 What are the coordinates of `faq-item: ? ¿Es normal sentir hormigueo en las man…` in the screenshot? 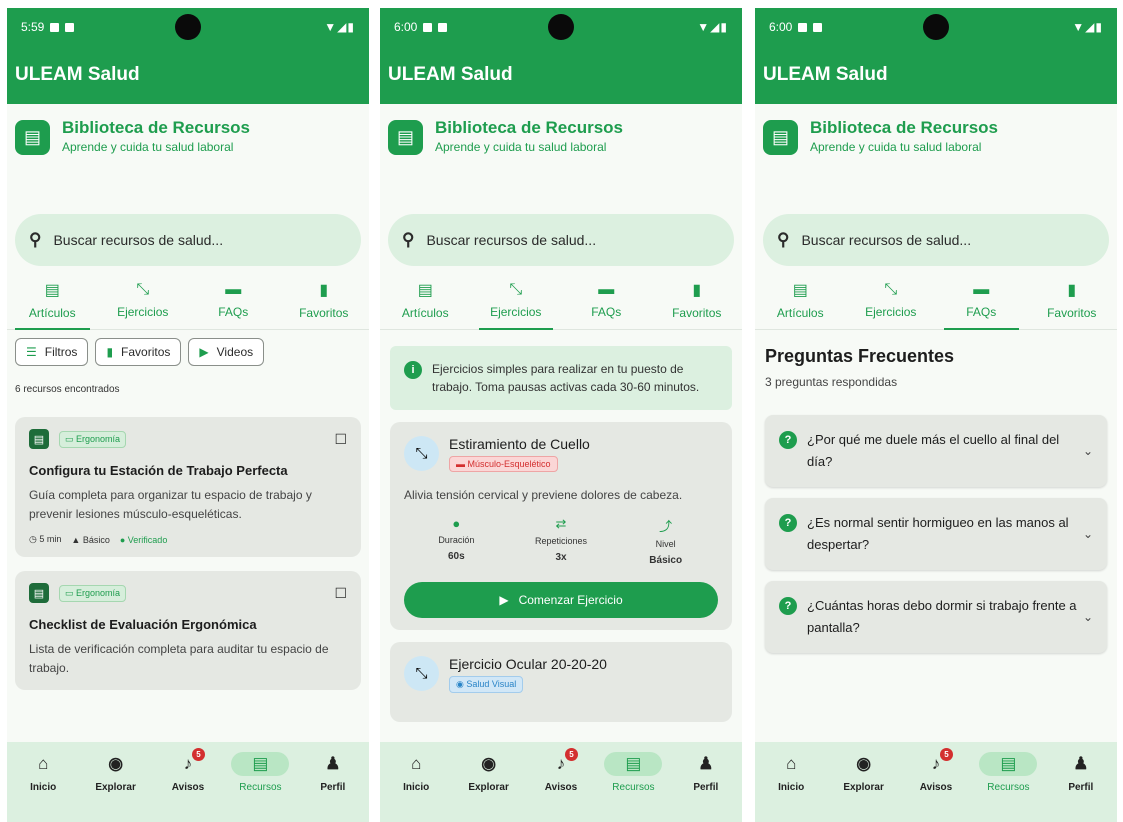 It's located at (936, 534).